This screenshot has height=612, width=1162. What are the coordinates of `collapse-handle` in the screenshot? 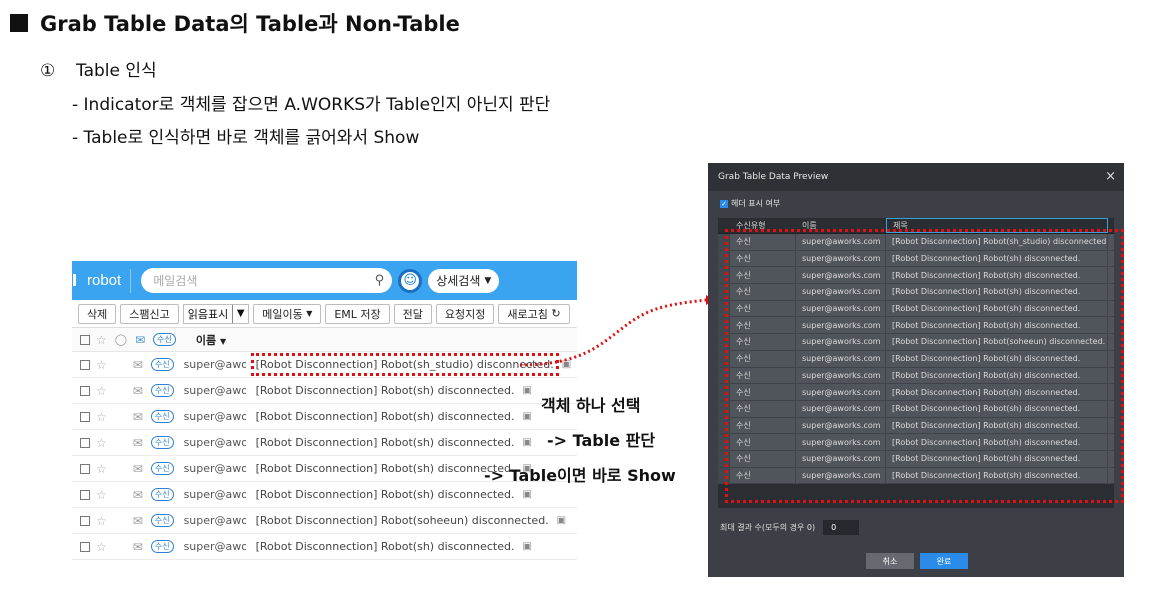 It's located at (74, 280).